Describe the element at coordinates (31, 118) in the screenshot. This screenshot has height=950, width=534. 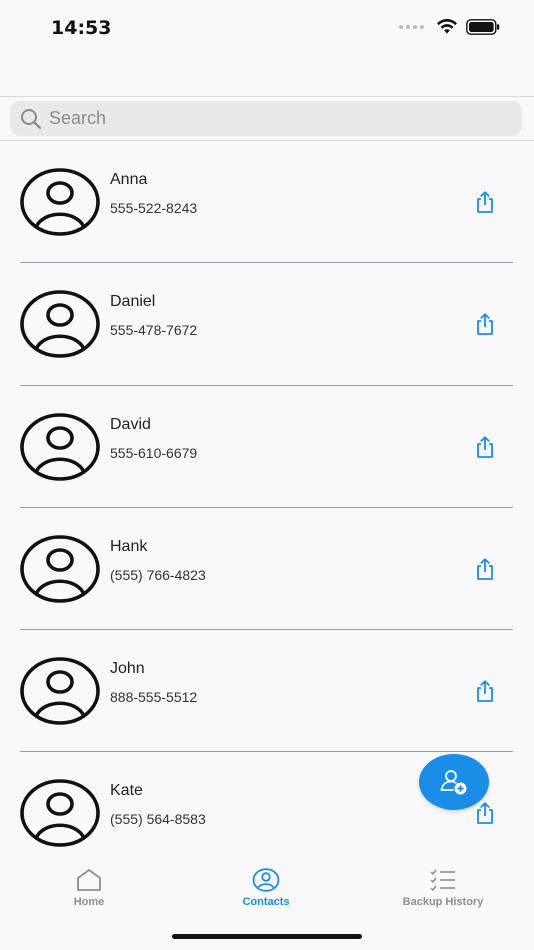
I see `search-icon` at that location.